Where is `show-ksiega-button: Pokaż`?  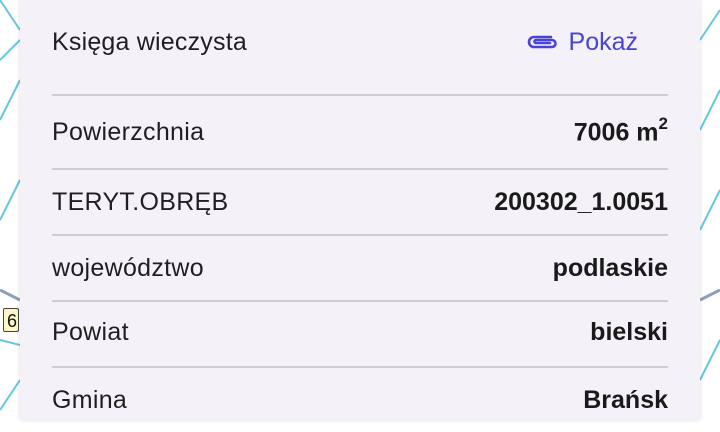 show-ksiega-button: Pokaż is located at coordinates (581, 42).